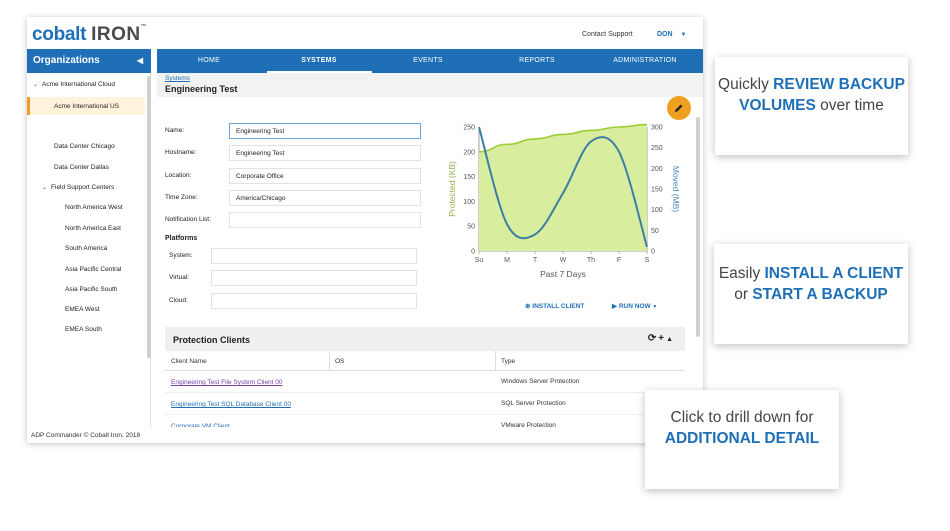  What do you see at coordinates (653, 338) in the screenshot?
I see `refresh-icon: ⟳` at bounding box center [653, 338].